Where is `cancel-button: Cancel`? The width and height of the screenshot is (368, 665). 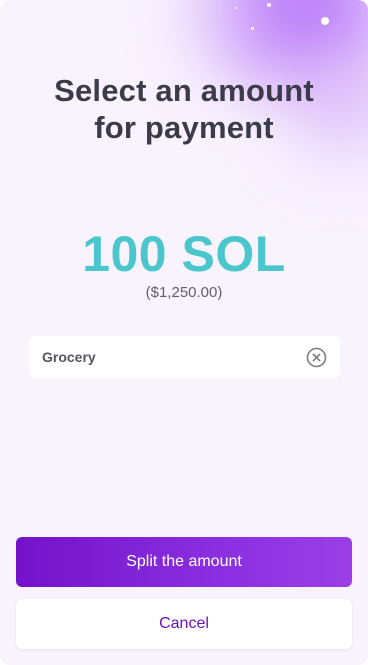
cancel-button: Cancel is located at coordinates (184, 624).